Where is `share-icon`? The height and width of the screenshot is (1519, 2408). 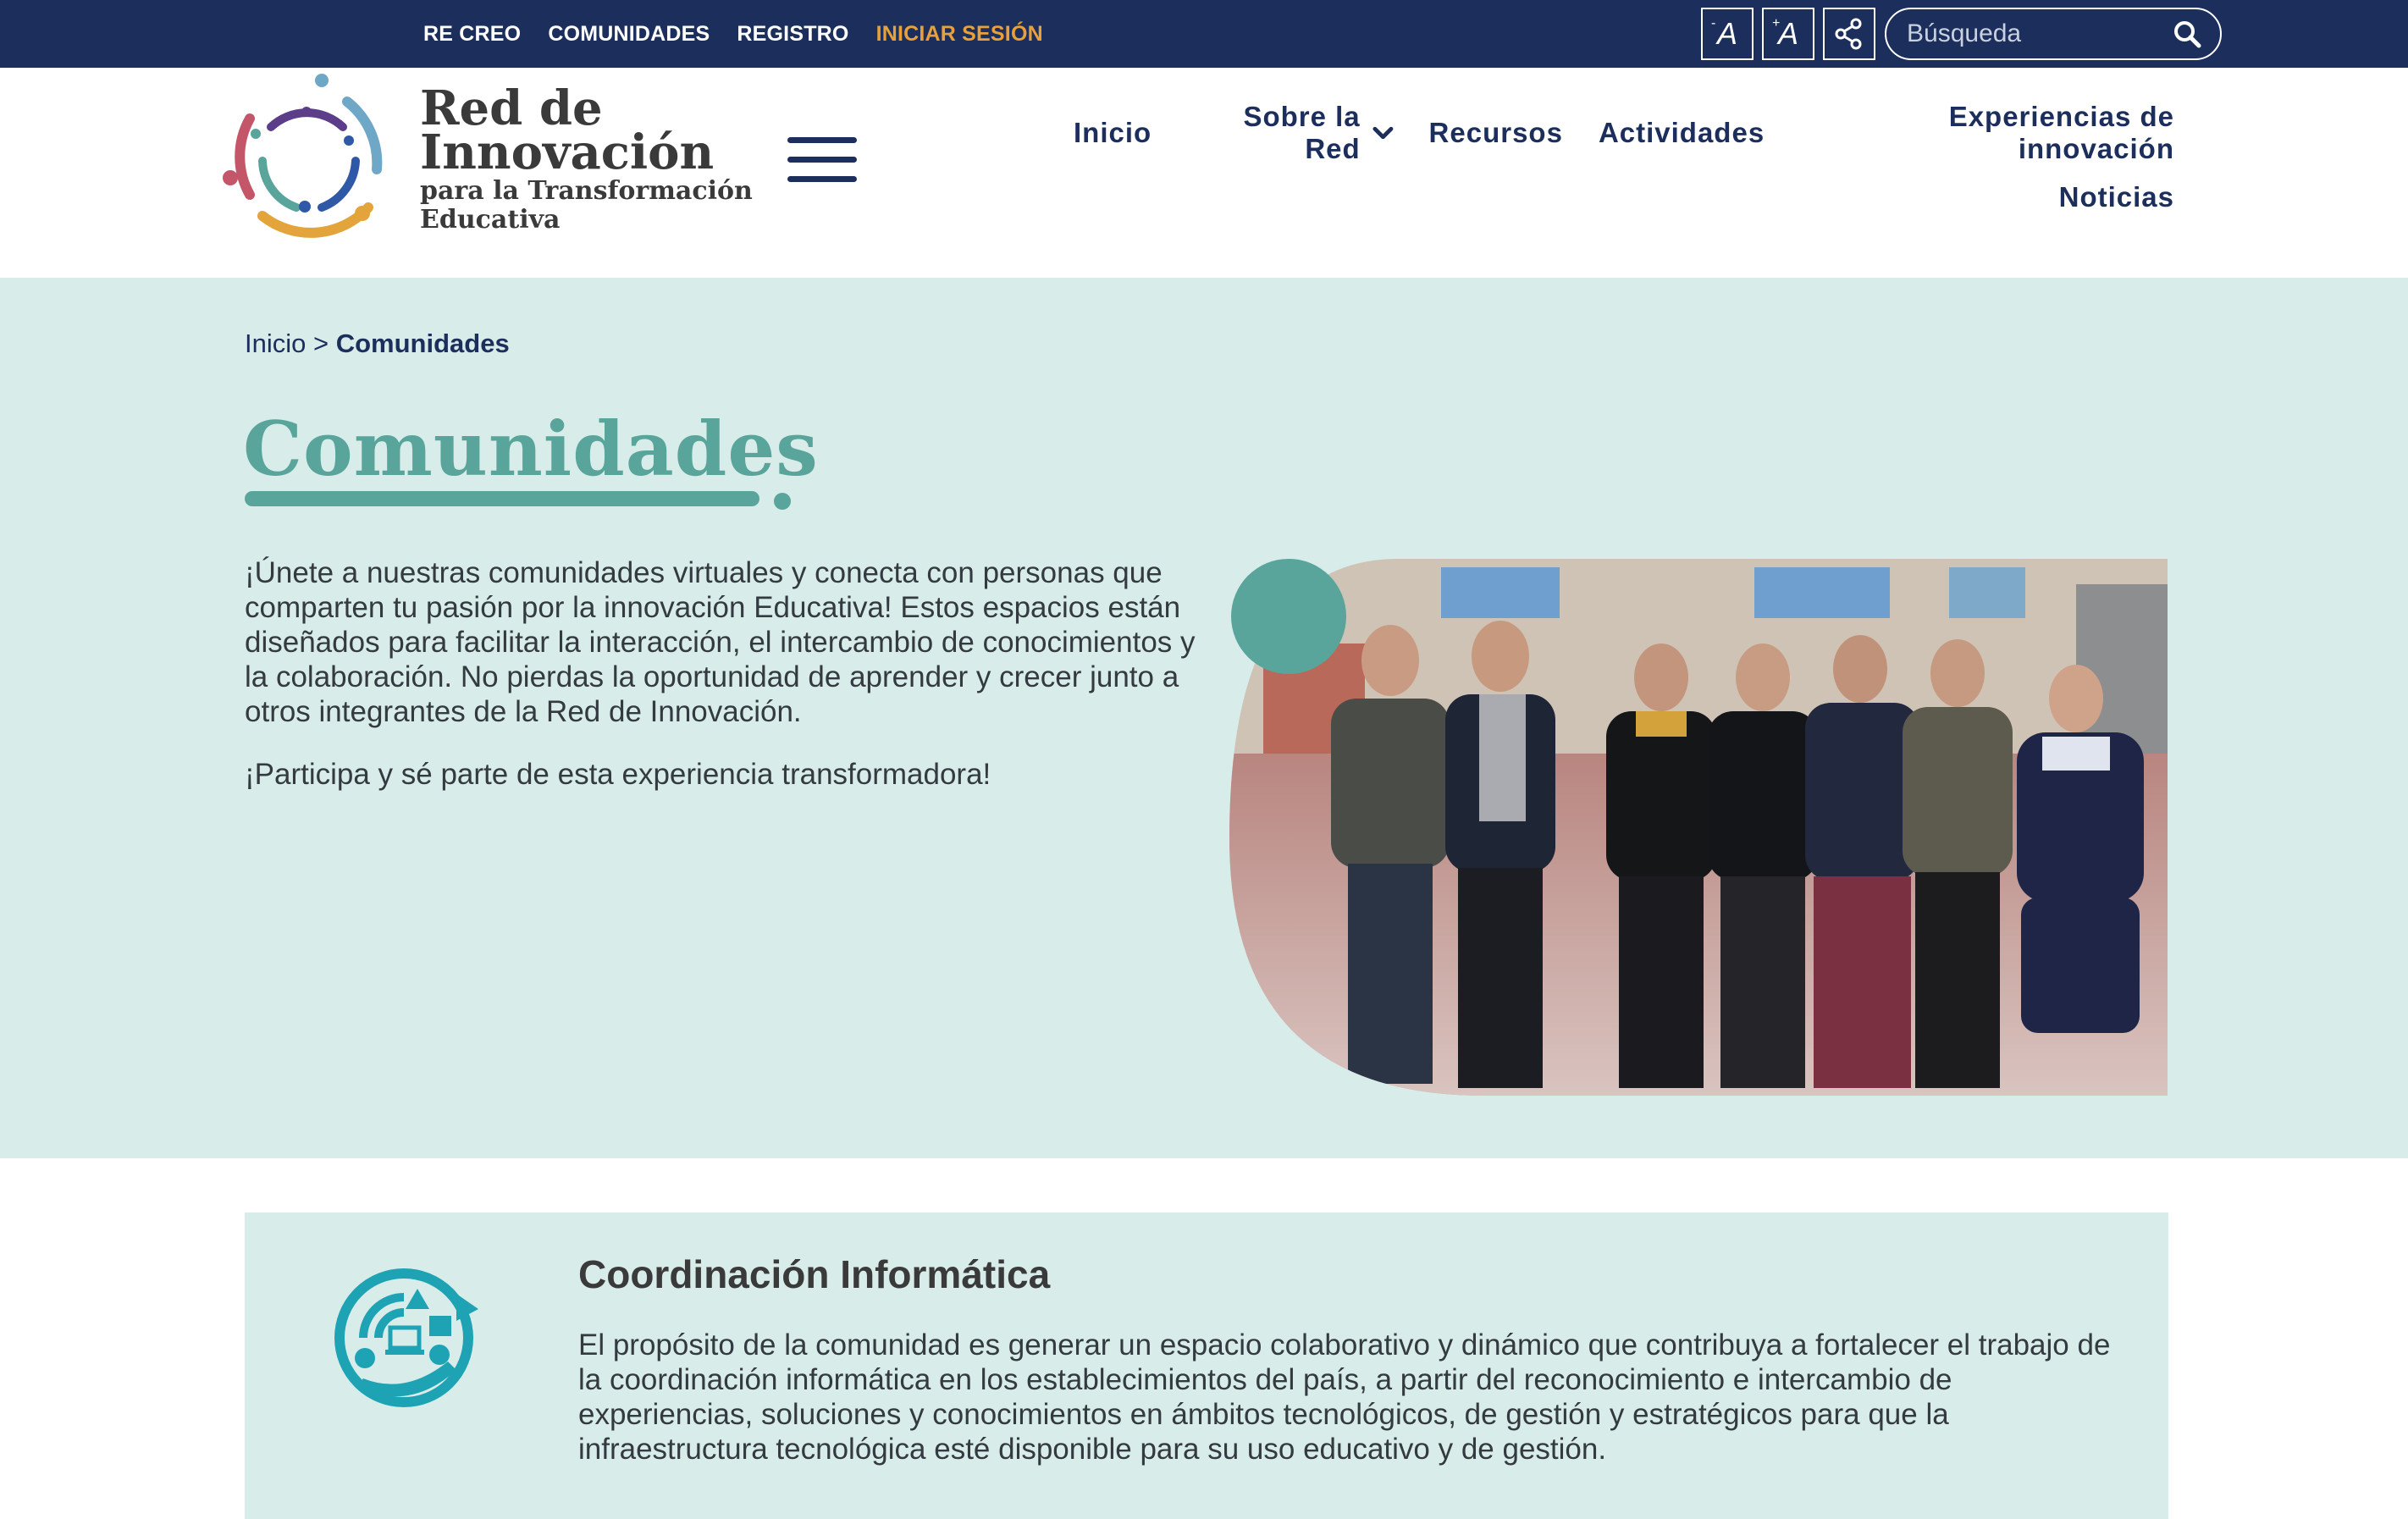 share-icon is located at coordinates (1848, 34).